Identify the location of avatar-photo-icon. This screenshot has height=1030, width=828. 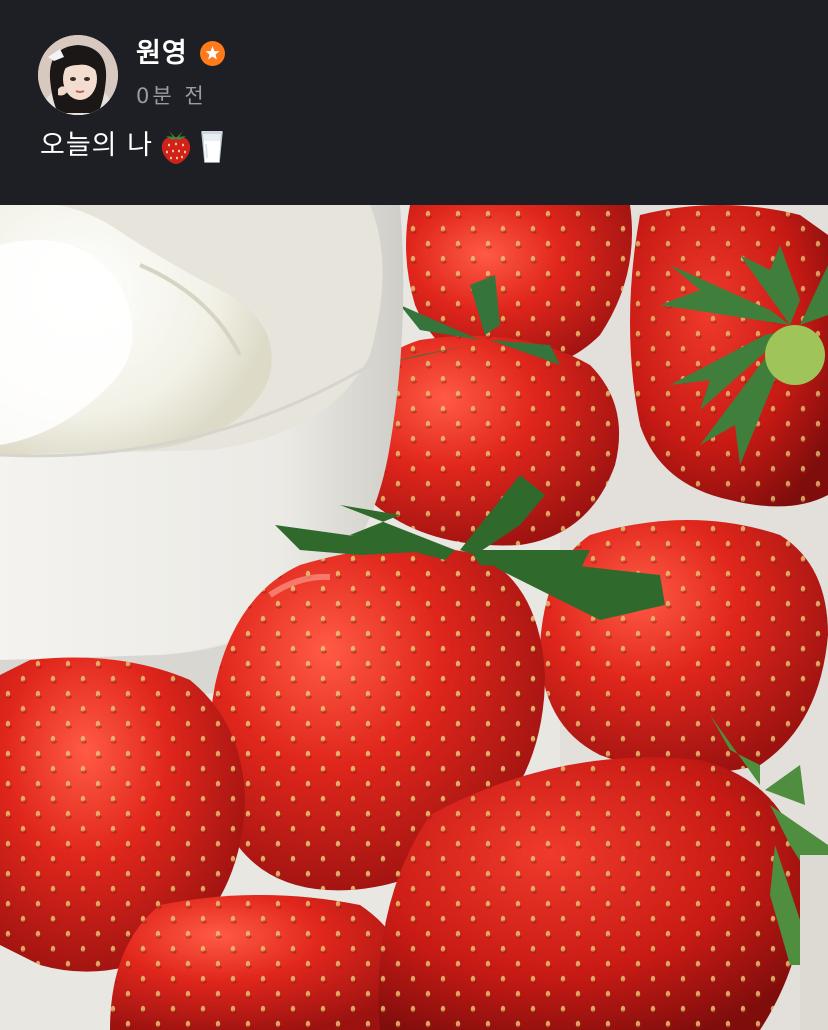
(78, 75).